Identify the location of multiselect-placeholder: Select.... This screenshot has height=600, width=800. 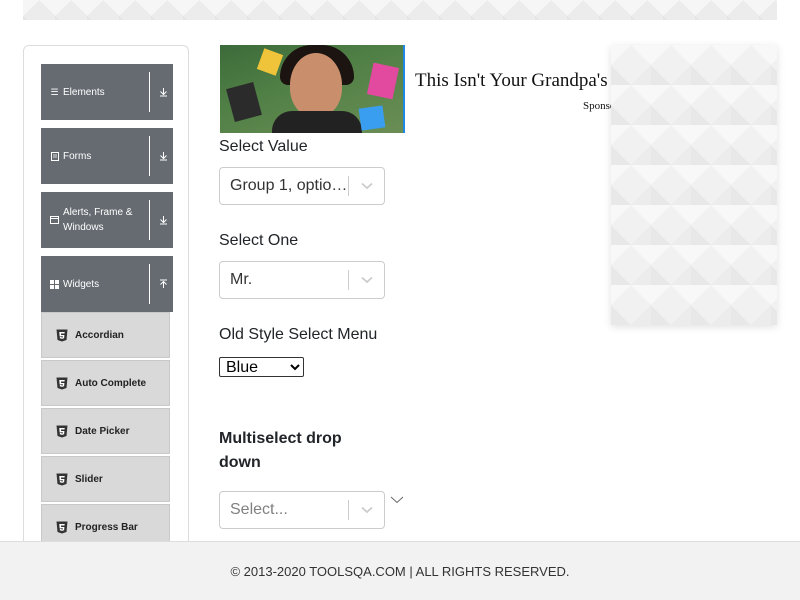
(259, 509).